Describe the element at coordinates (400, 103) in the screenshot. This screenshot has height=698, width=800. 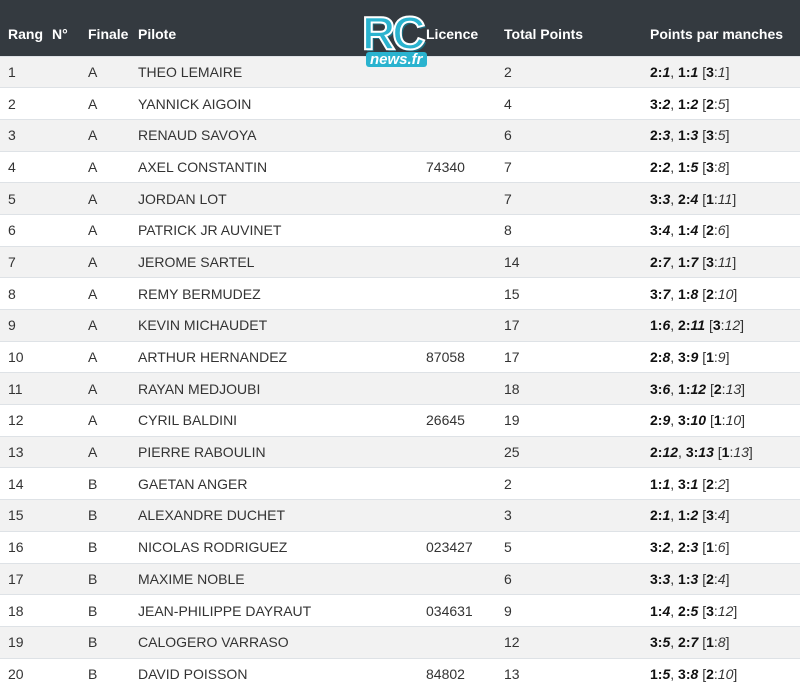
I see `table-row: 2 A YANNICK AIGOIN 4 3:2, 1:2 [2:5]` at that location.